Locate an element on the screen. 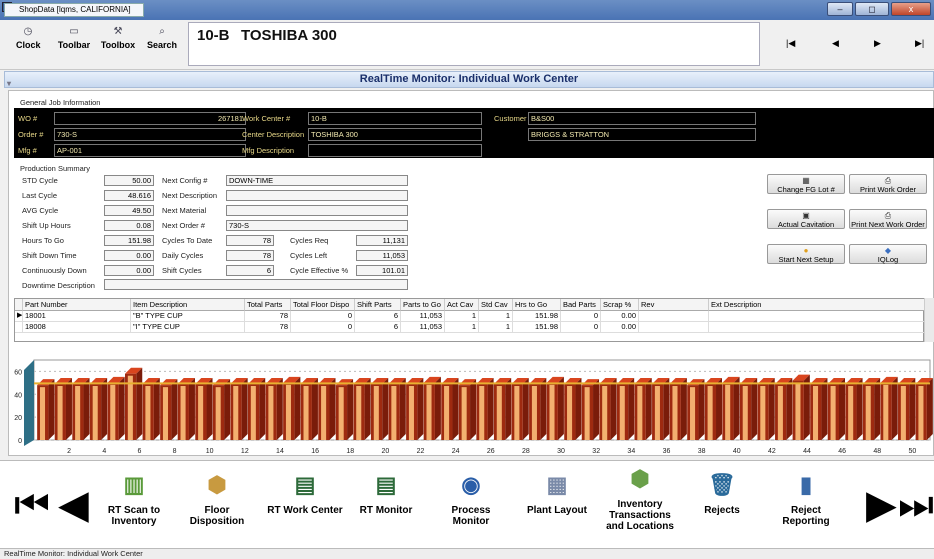 This screenshot has height=559, width=934. rt-scan-to-inventory-button: ▥ RT Scan to Inventory is located at coordinates (134, 498).